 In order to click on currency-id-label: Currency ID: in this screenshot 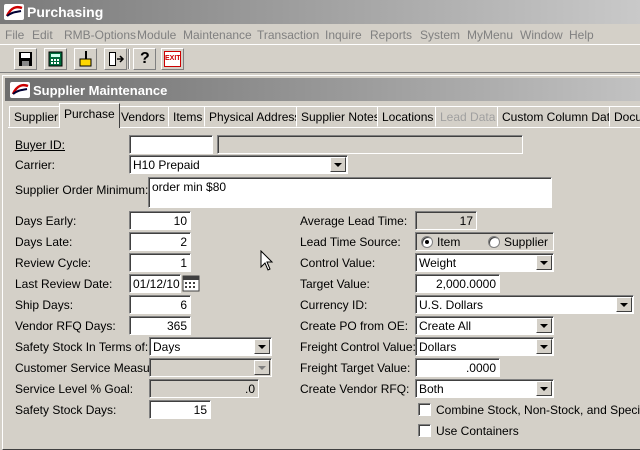, I will do `click(334, 305)`.